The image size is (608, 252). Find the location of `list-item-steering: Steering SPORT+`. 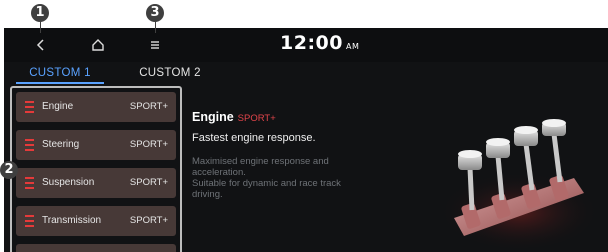

list-item-steering: Steering SPORT+ is located at coordinates (96, 145).